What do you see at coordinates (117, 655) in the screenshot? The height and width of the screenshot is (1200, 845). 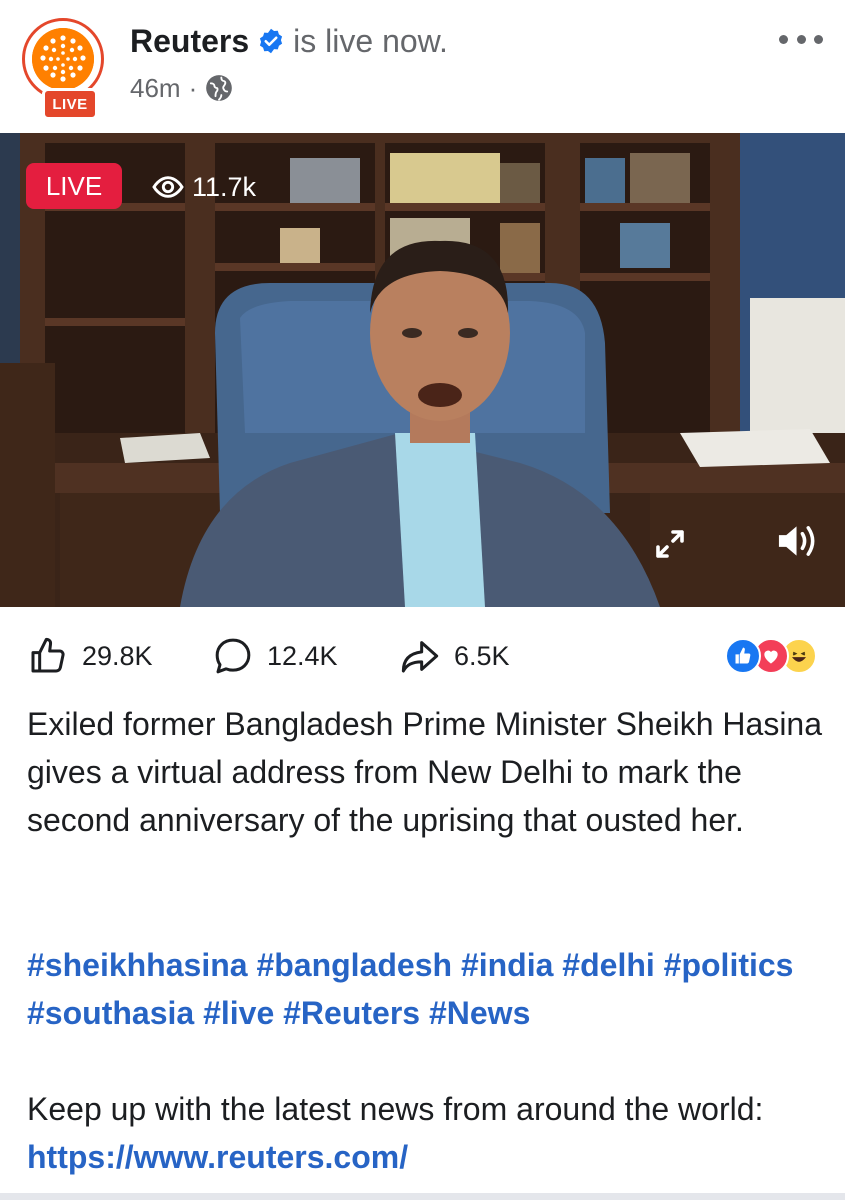 I see `like-count: 29.8K` at bounding box center [117, 655].